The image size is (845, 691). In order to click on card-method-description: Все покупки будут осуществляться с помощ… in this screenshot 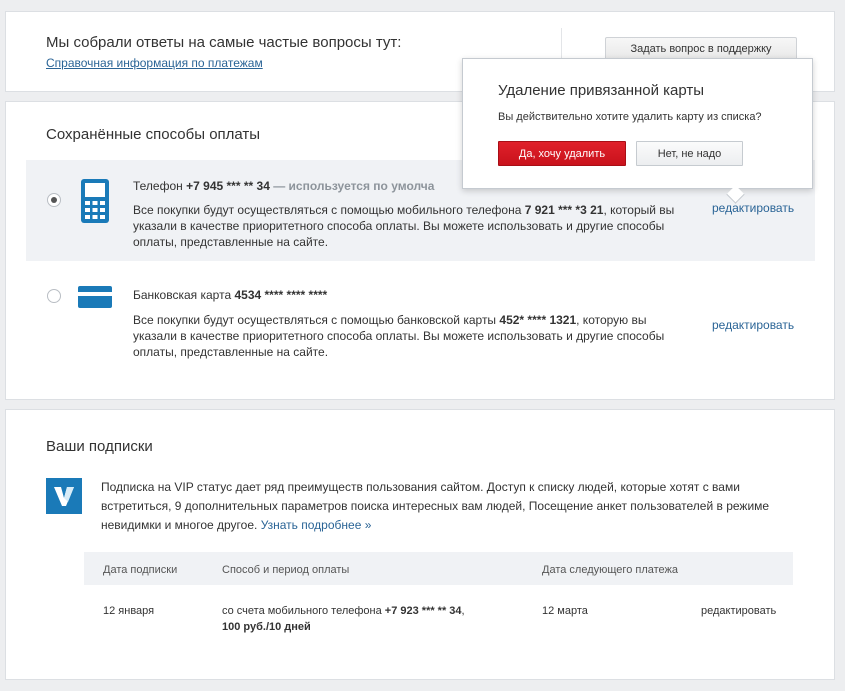, I will do `click(399, 336)`.